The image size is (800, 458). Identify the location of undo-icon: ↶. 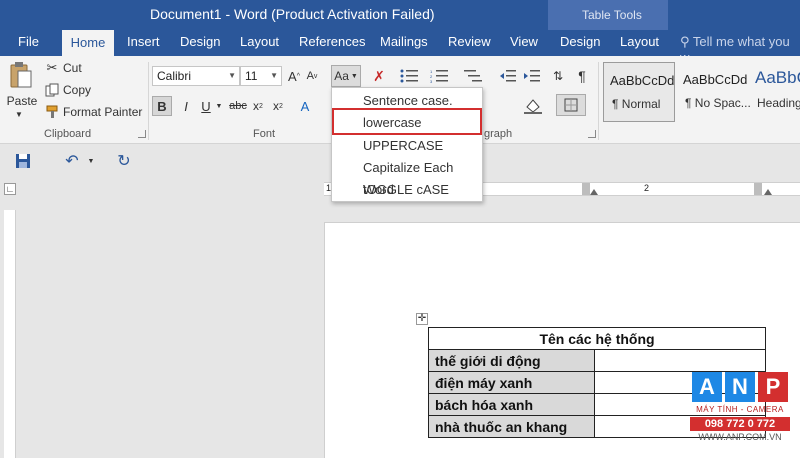
(72, 161).